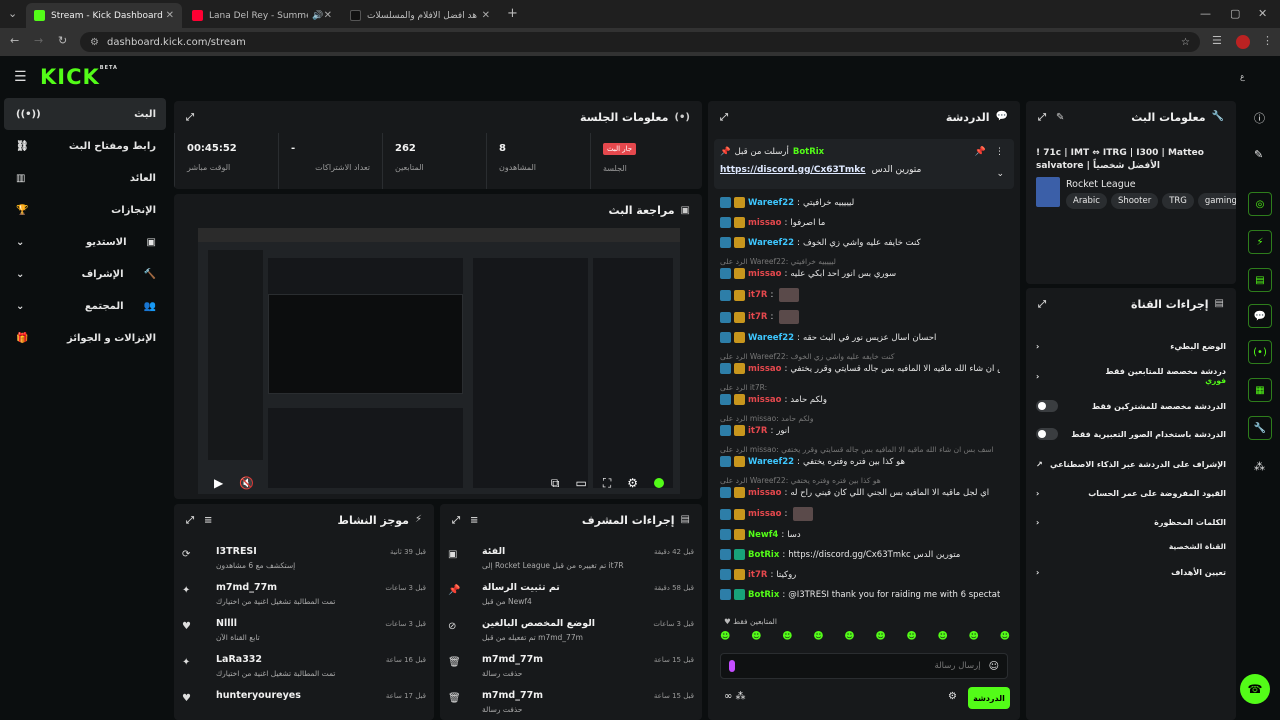 Image resolution: width=1280 pixels, height=720 pixels. I want to click on chat-message: missao: ولكم حامد, so click(860, 399).